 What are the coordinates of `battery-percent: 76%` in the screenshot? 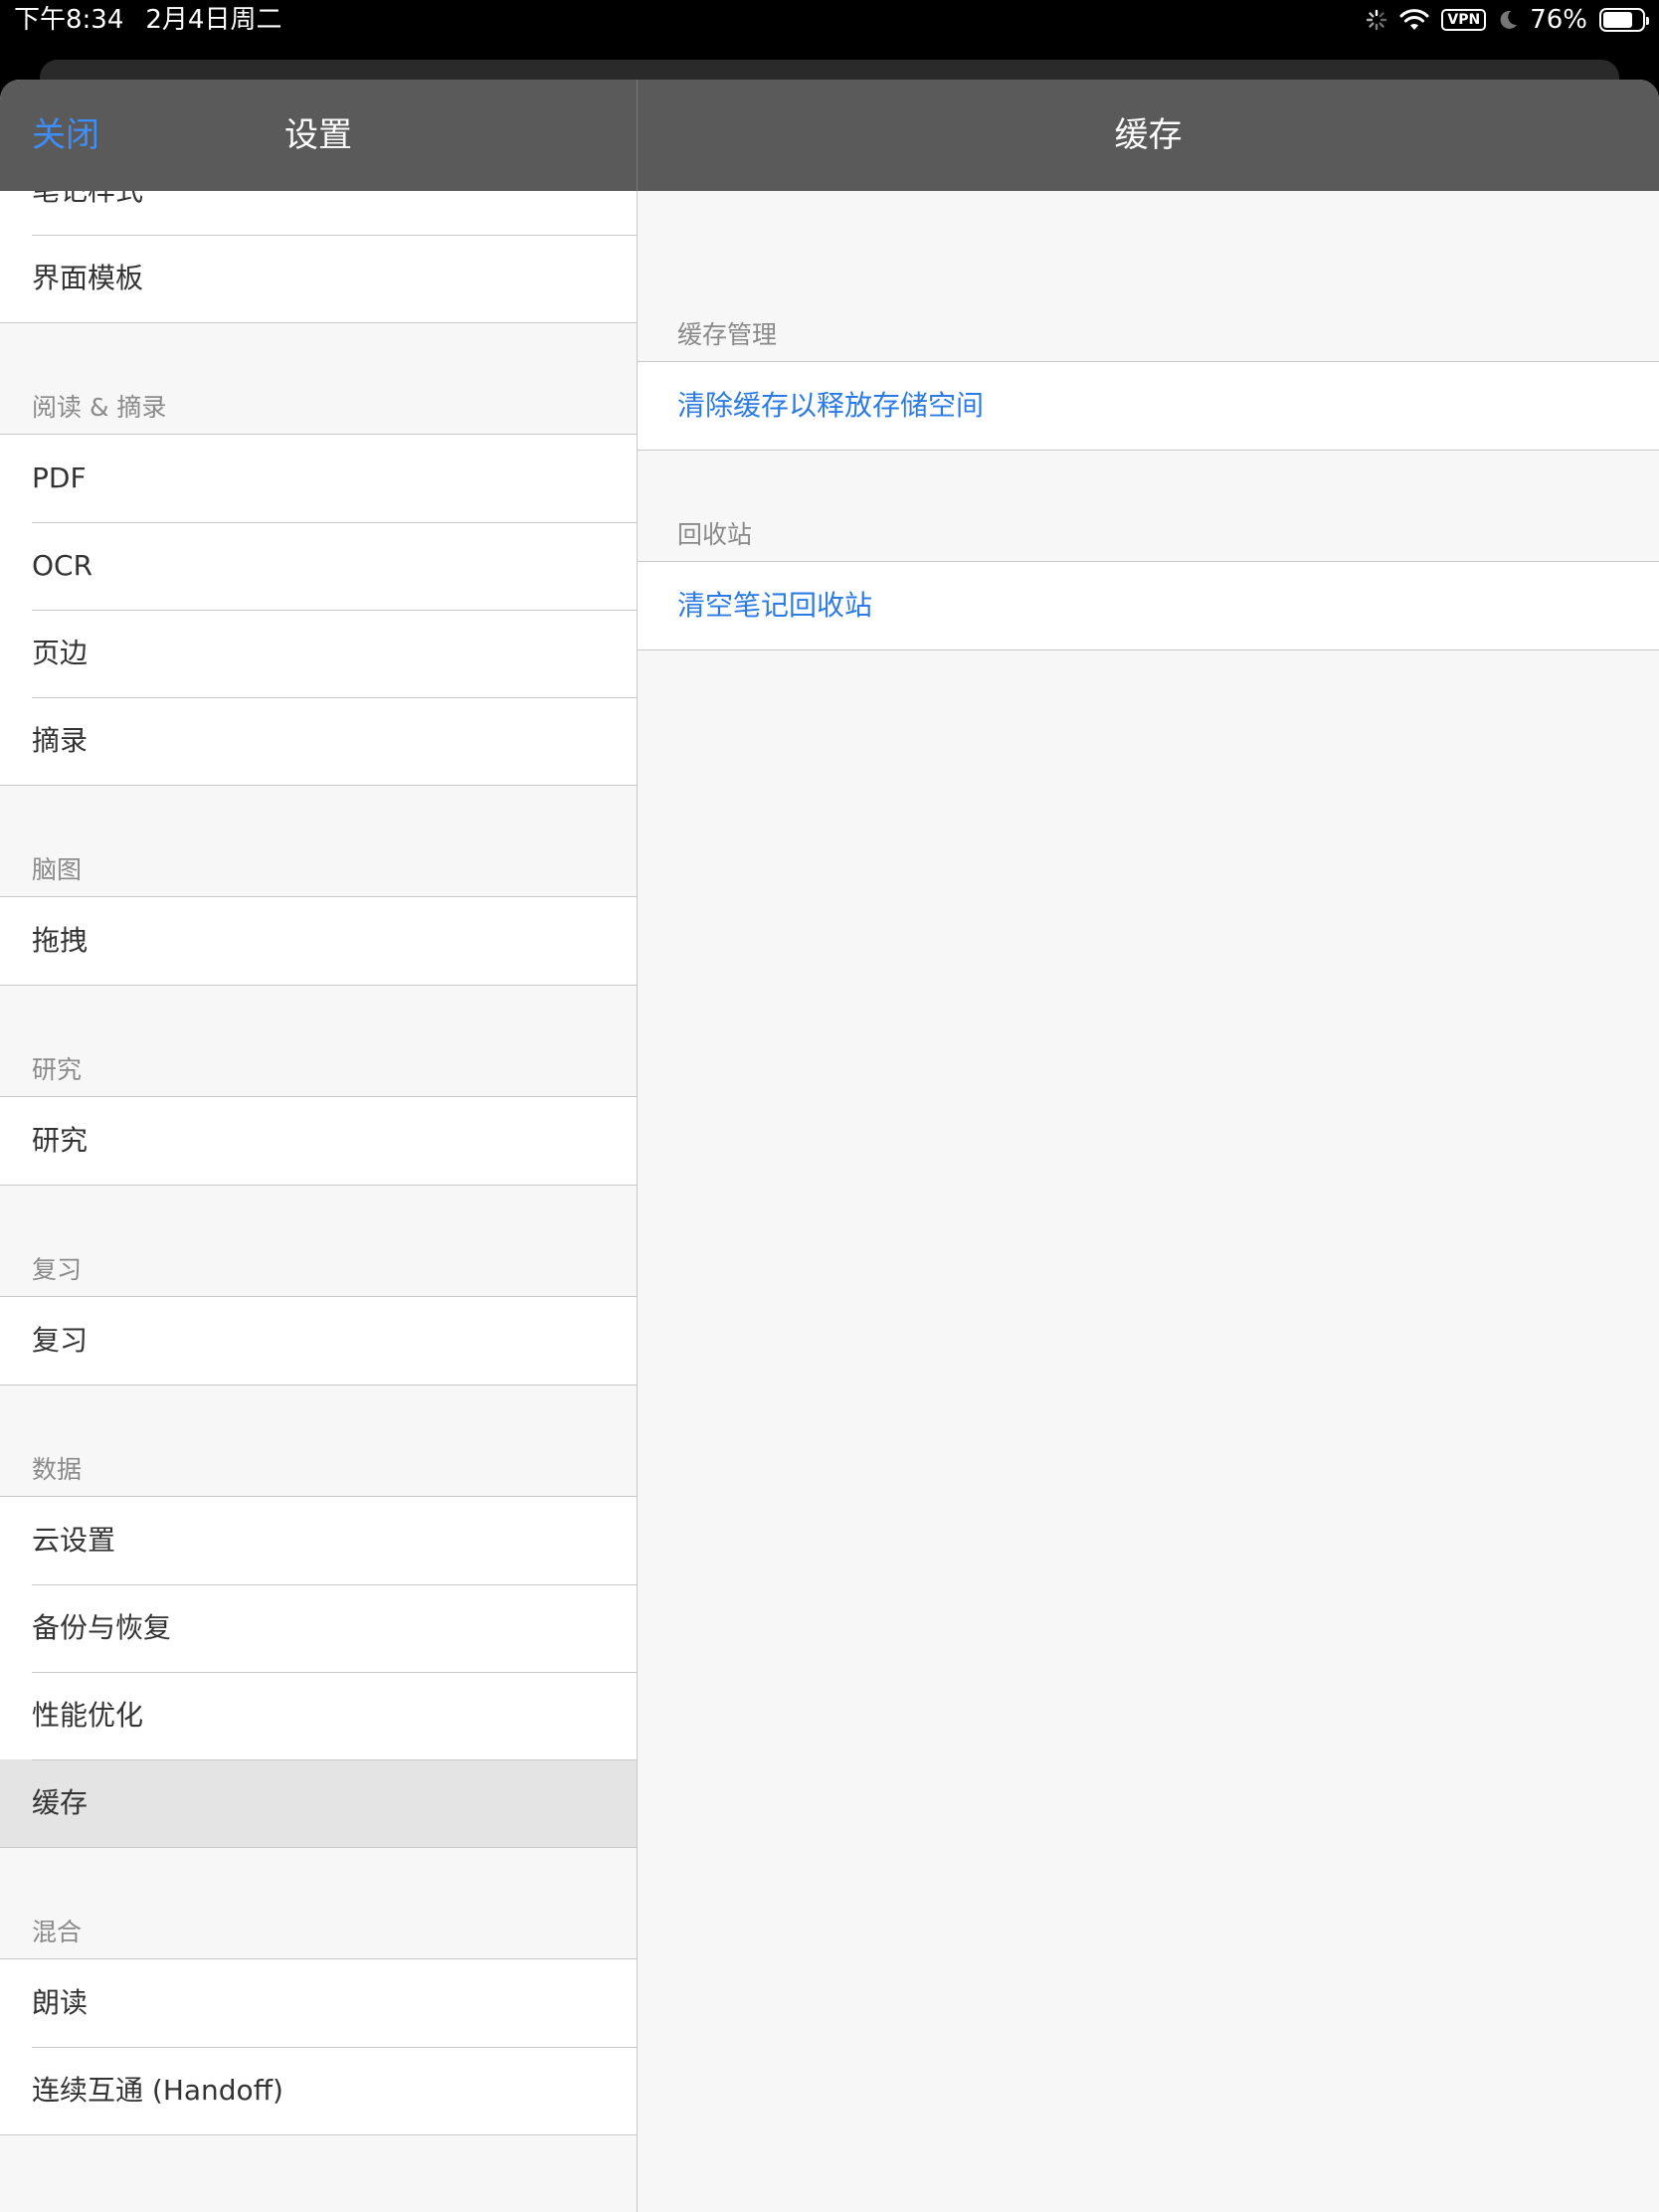 It's located at (1558, 20).